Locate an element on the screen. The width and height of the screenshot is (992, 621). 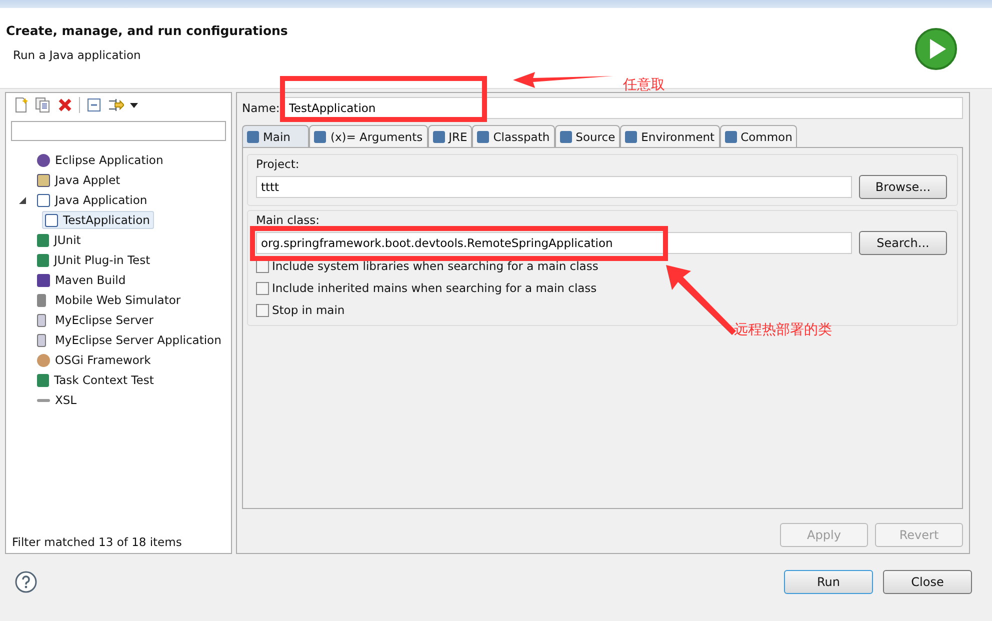
dialog-title: Create, manage, and run configurations is located at coordinates (147, 30).